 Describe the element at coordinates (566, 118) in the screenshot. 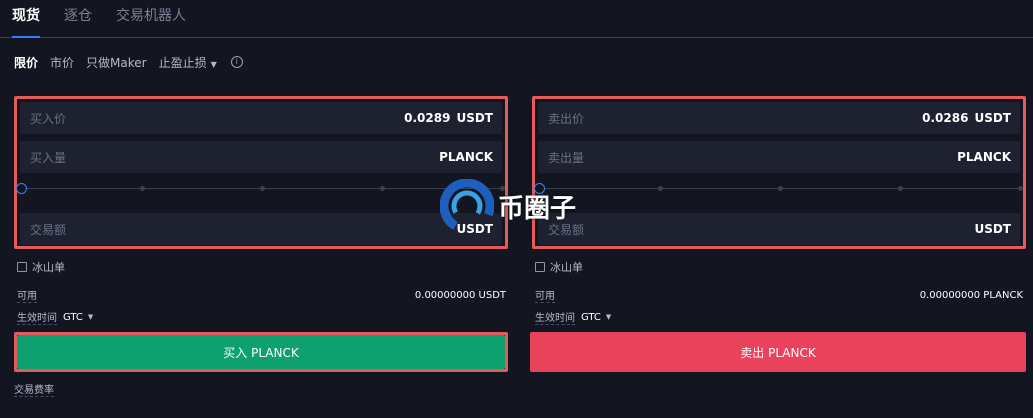

I see `sell-price-label: 卖出价` at that location.